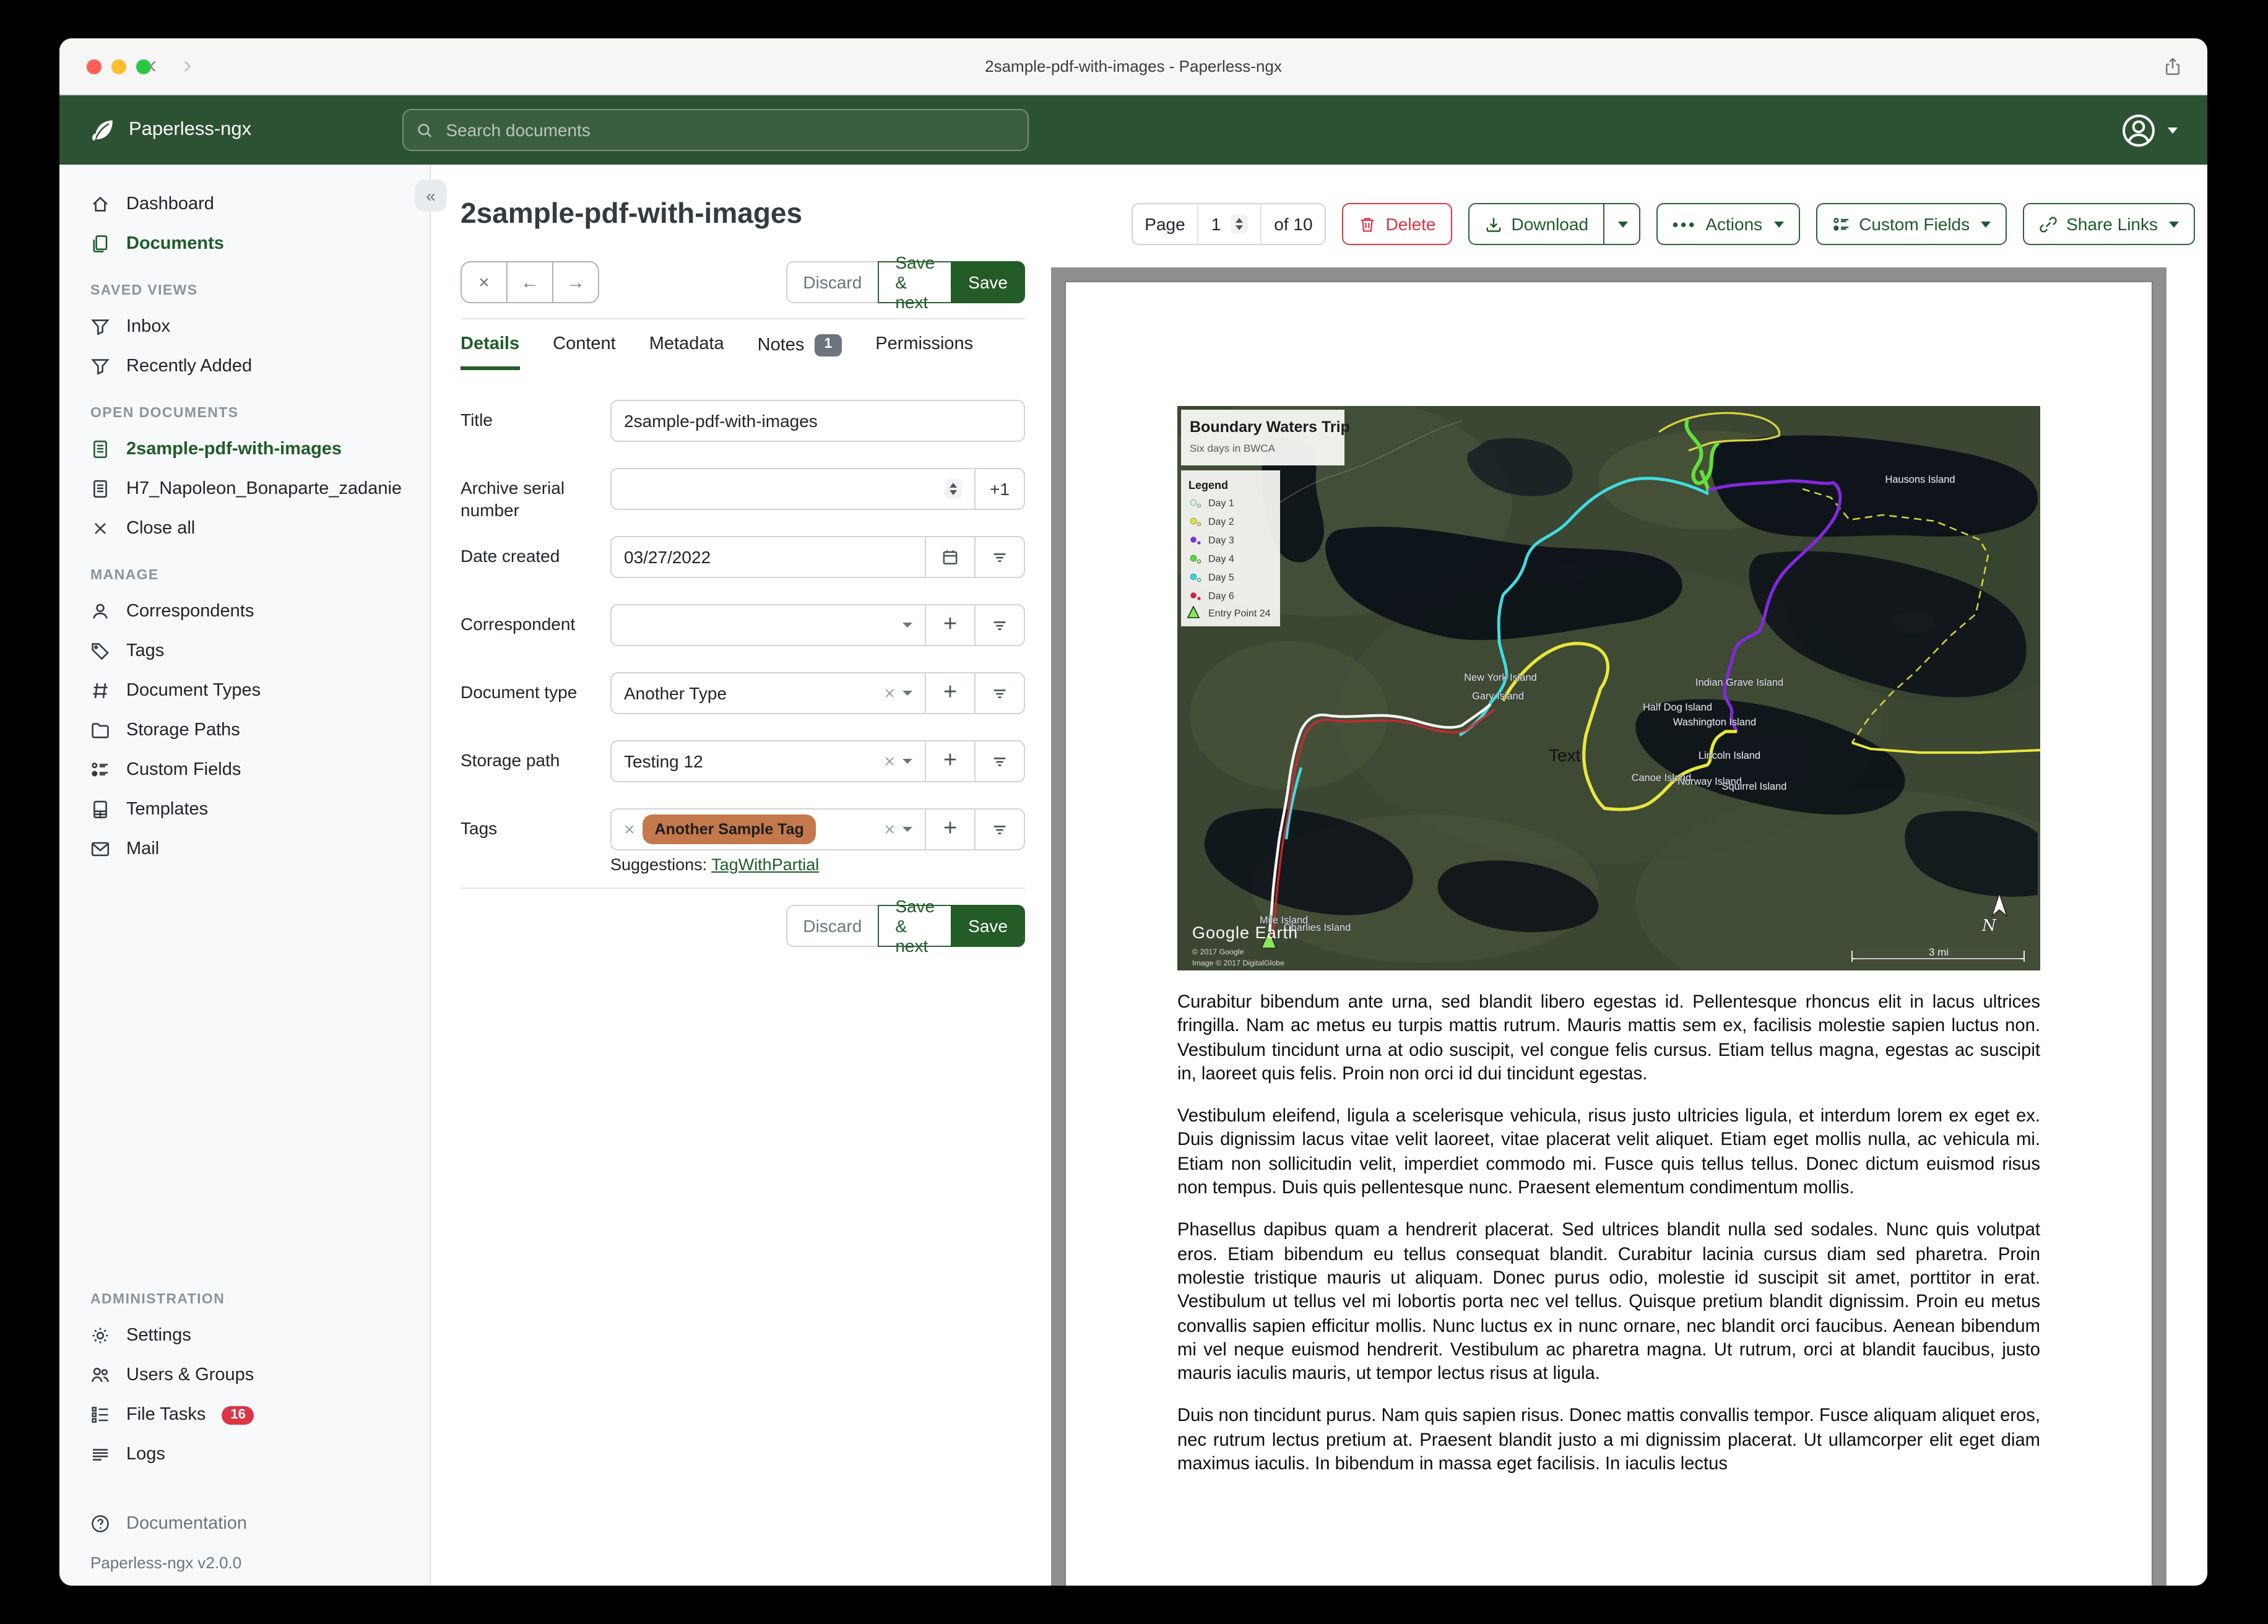 The image size is (2268, 1624). Describe the element at coordinates (244, 1454) in the screenshot. I see `sidebar-item-logs: Logs` at that location.